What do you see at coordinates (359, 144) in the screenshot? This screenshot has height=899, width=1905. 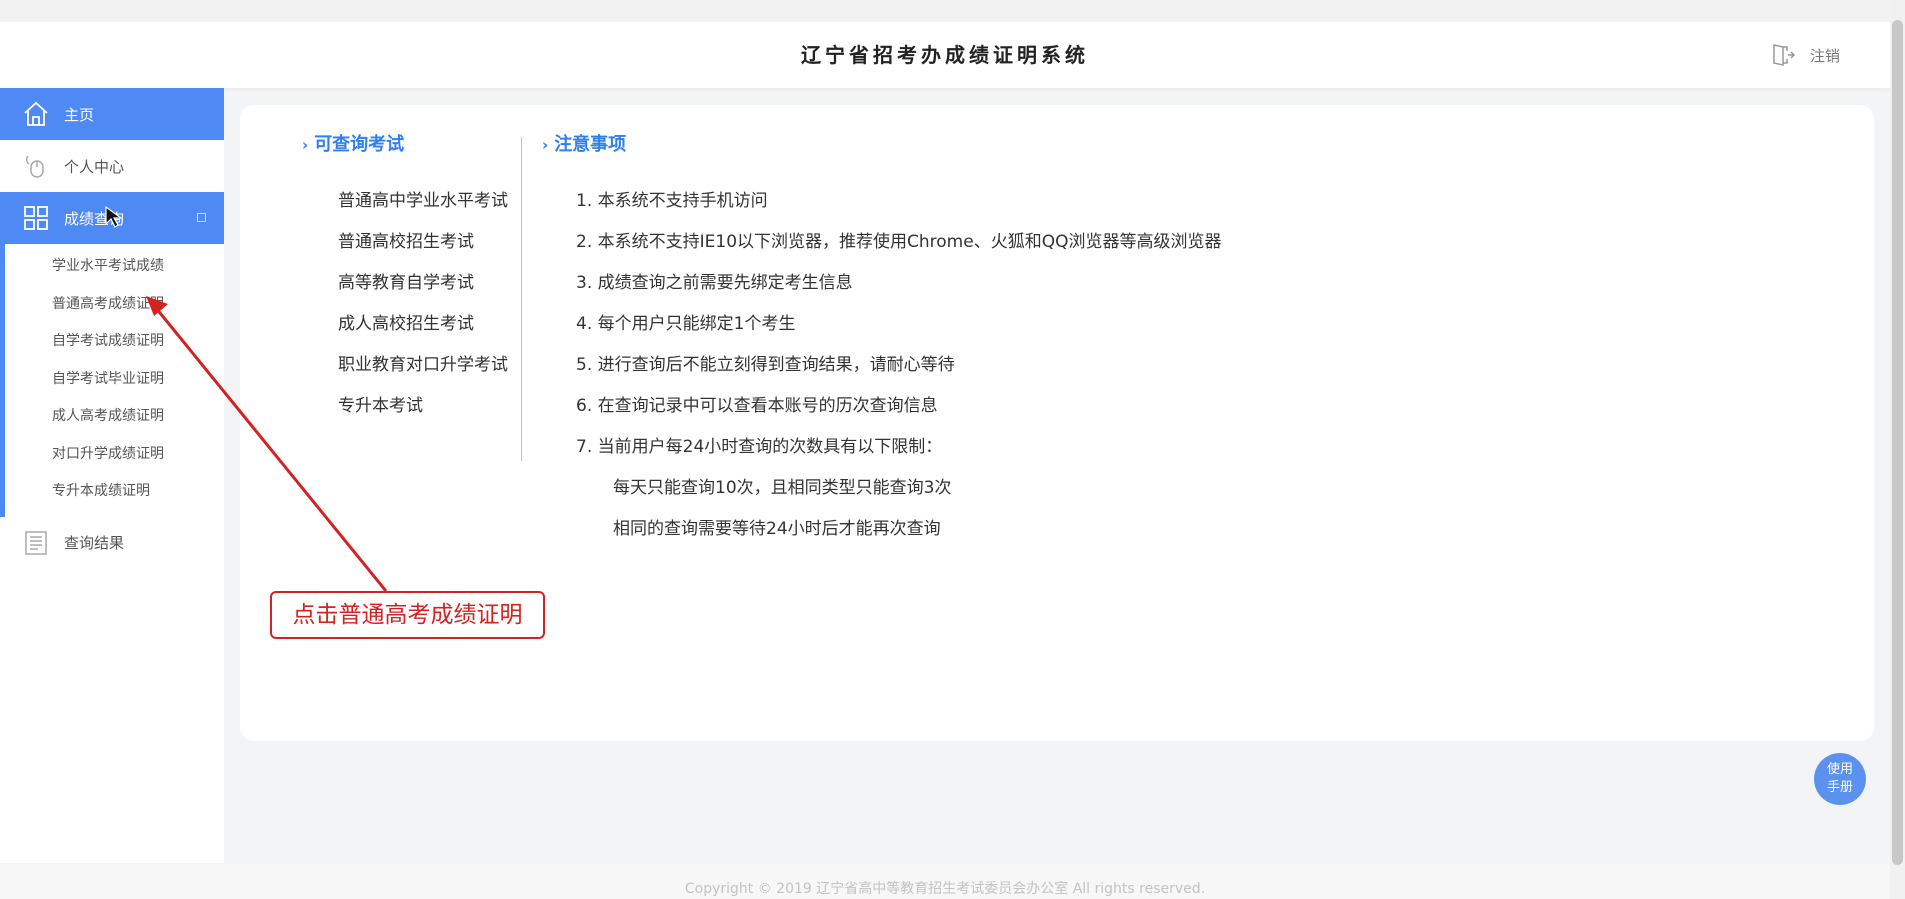 I see `available-exams-title-text: 可查询考试` at bounding box center [359, 144].